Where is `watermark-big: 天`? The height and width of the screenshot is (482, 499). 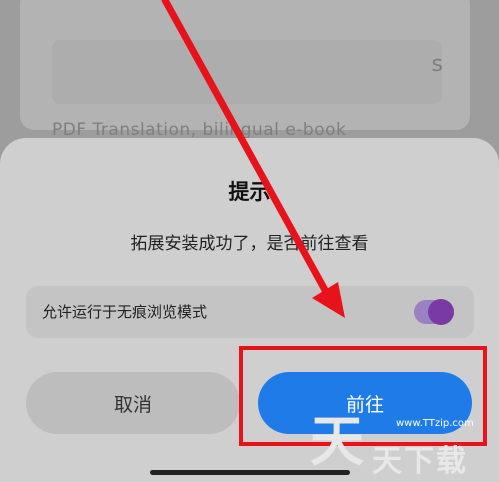 watermark-big: 天 is located at coordinates (337, 441).